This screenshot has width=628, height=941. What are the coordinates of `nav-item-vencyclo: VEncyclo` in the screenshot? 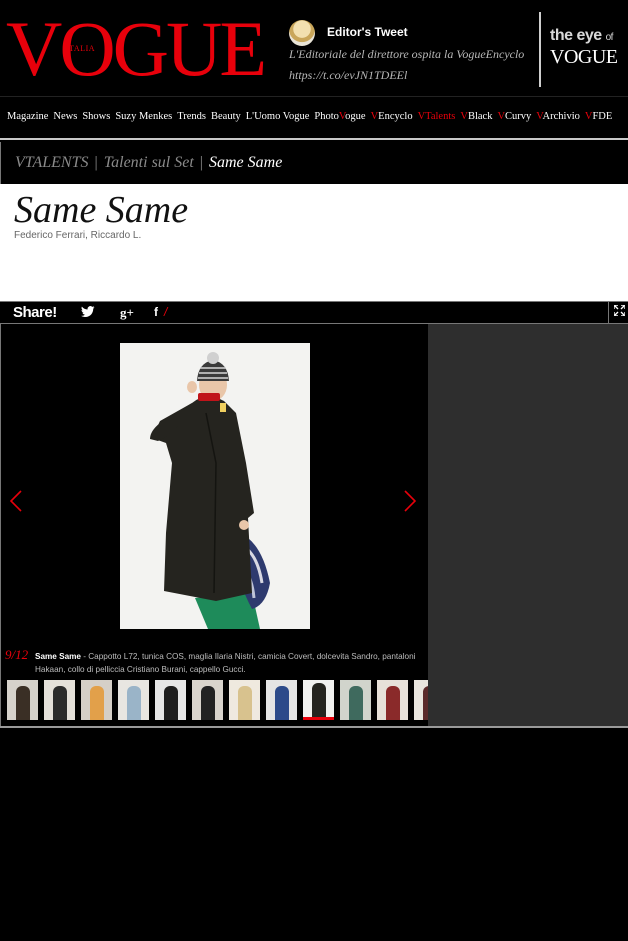 It's located at (392, 116).